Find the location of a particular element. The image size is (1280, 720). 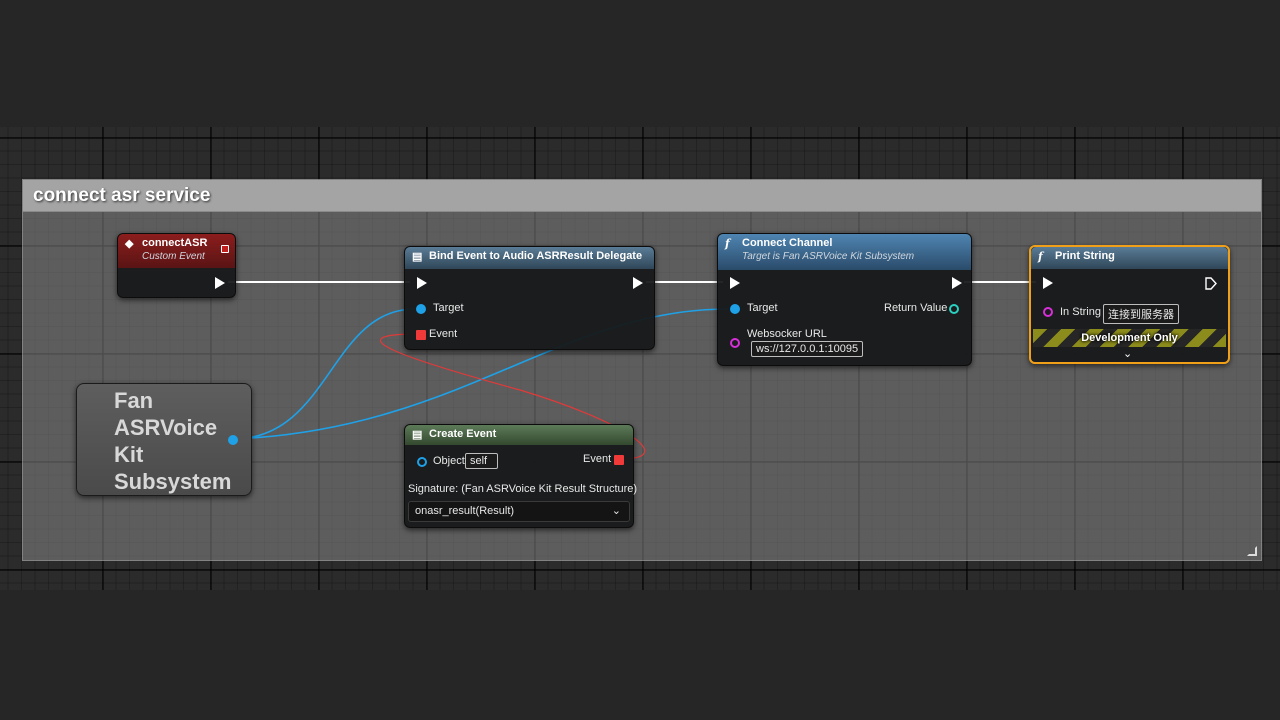

print-string-title: Print String is located at coordinates (1085, 256).